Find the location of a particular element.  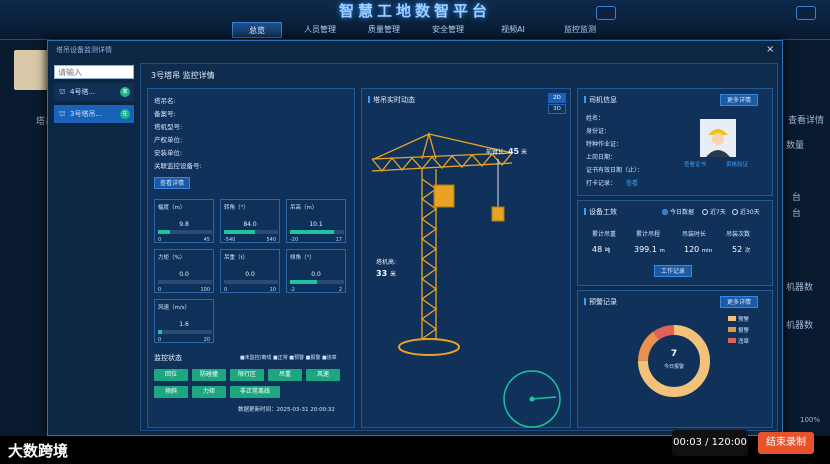

driver-start: 上岗日期： is located at coordinates (601, 157).